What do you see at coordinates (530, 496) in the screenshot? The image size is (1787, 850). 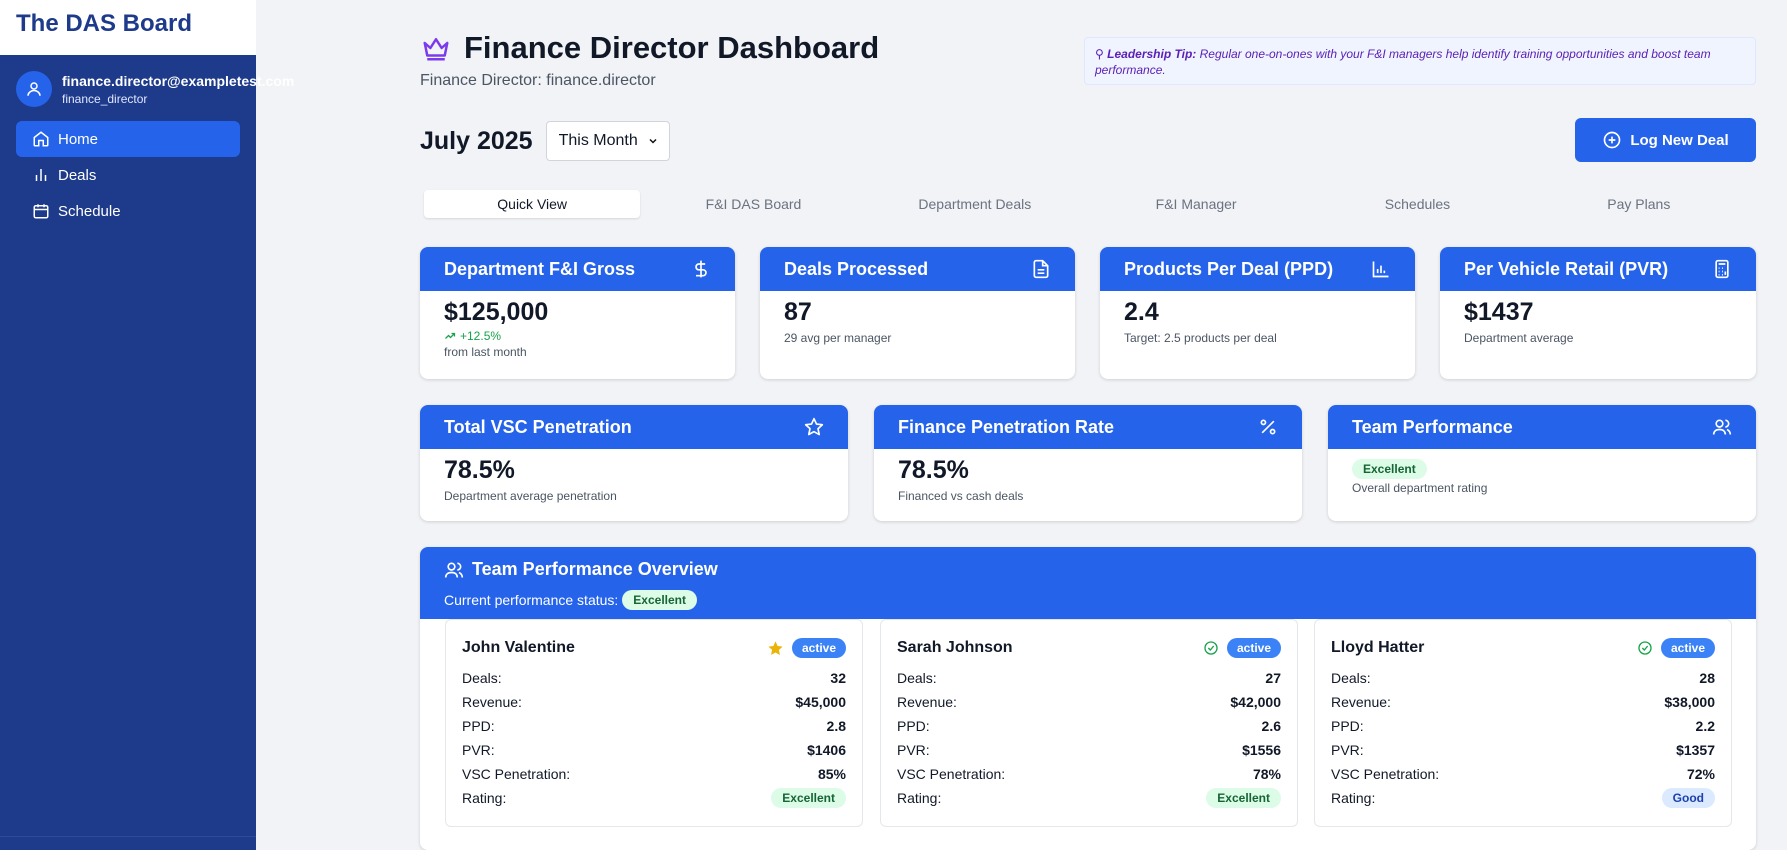 I see `metric-note: Department average penetration` at bounding box center [530, 496].